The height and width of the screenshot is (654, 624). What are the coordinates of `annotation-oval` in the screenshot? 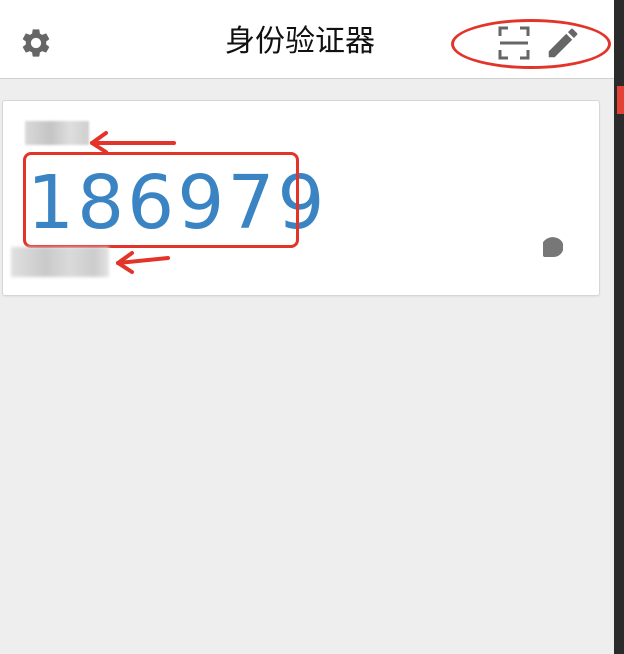 It's located at (531, 44).